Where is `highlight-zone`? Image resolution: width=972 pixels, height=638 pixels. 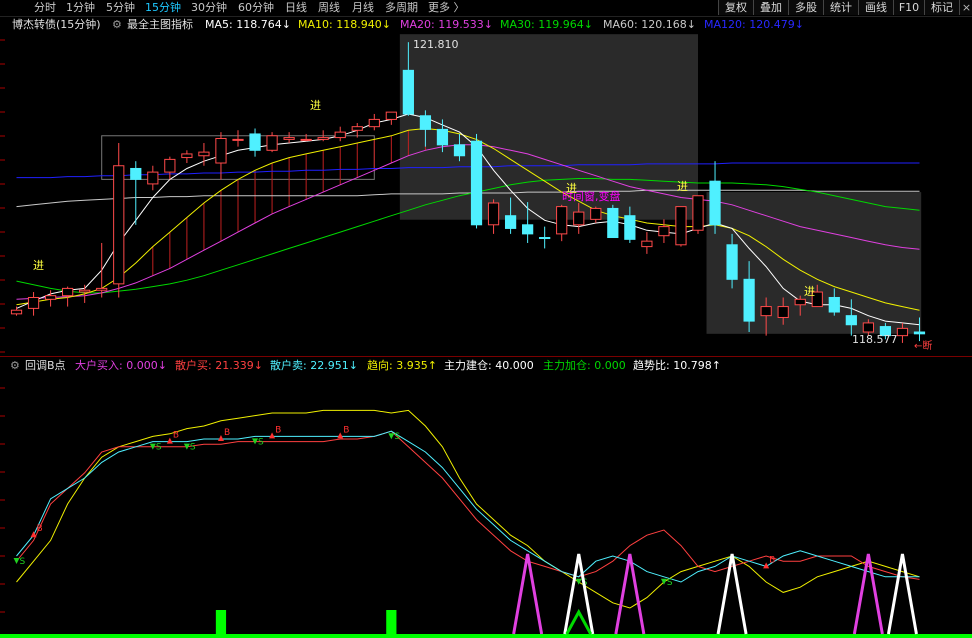 highlight-zone is located at coordinates (814, 263).